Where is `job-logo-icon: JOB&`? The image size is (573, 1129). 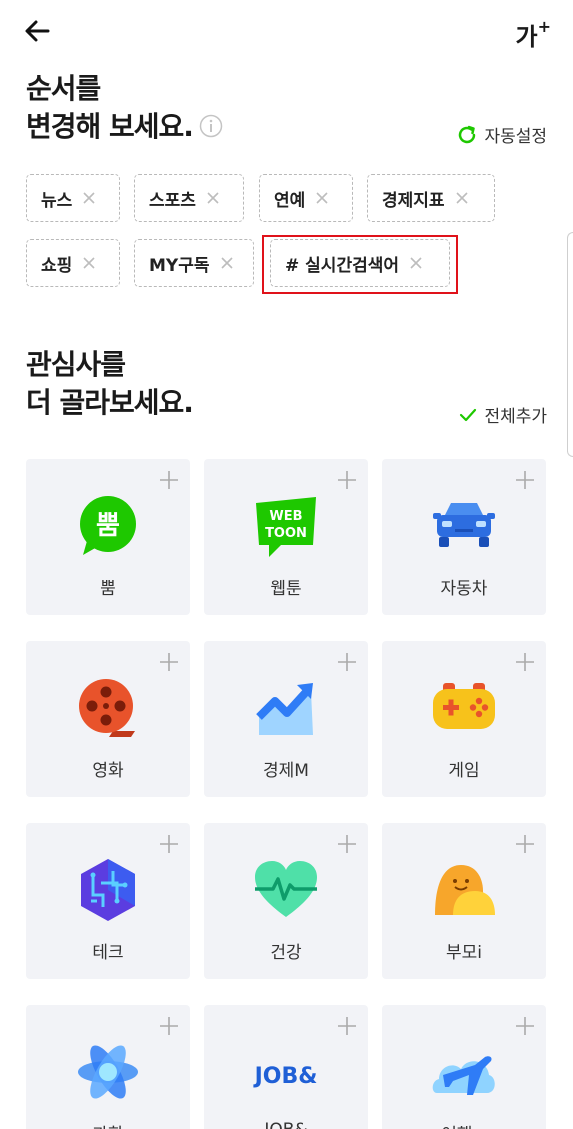 job-logo-icon: JOB& is located at coordinates (285, 1076).